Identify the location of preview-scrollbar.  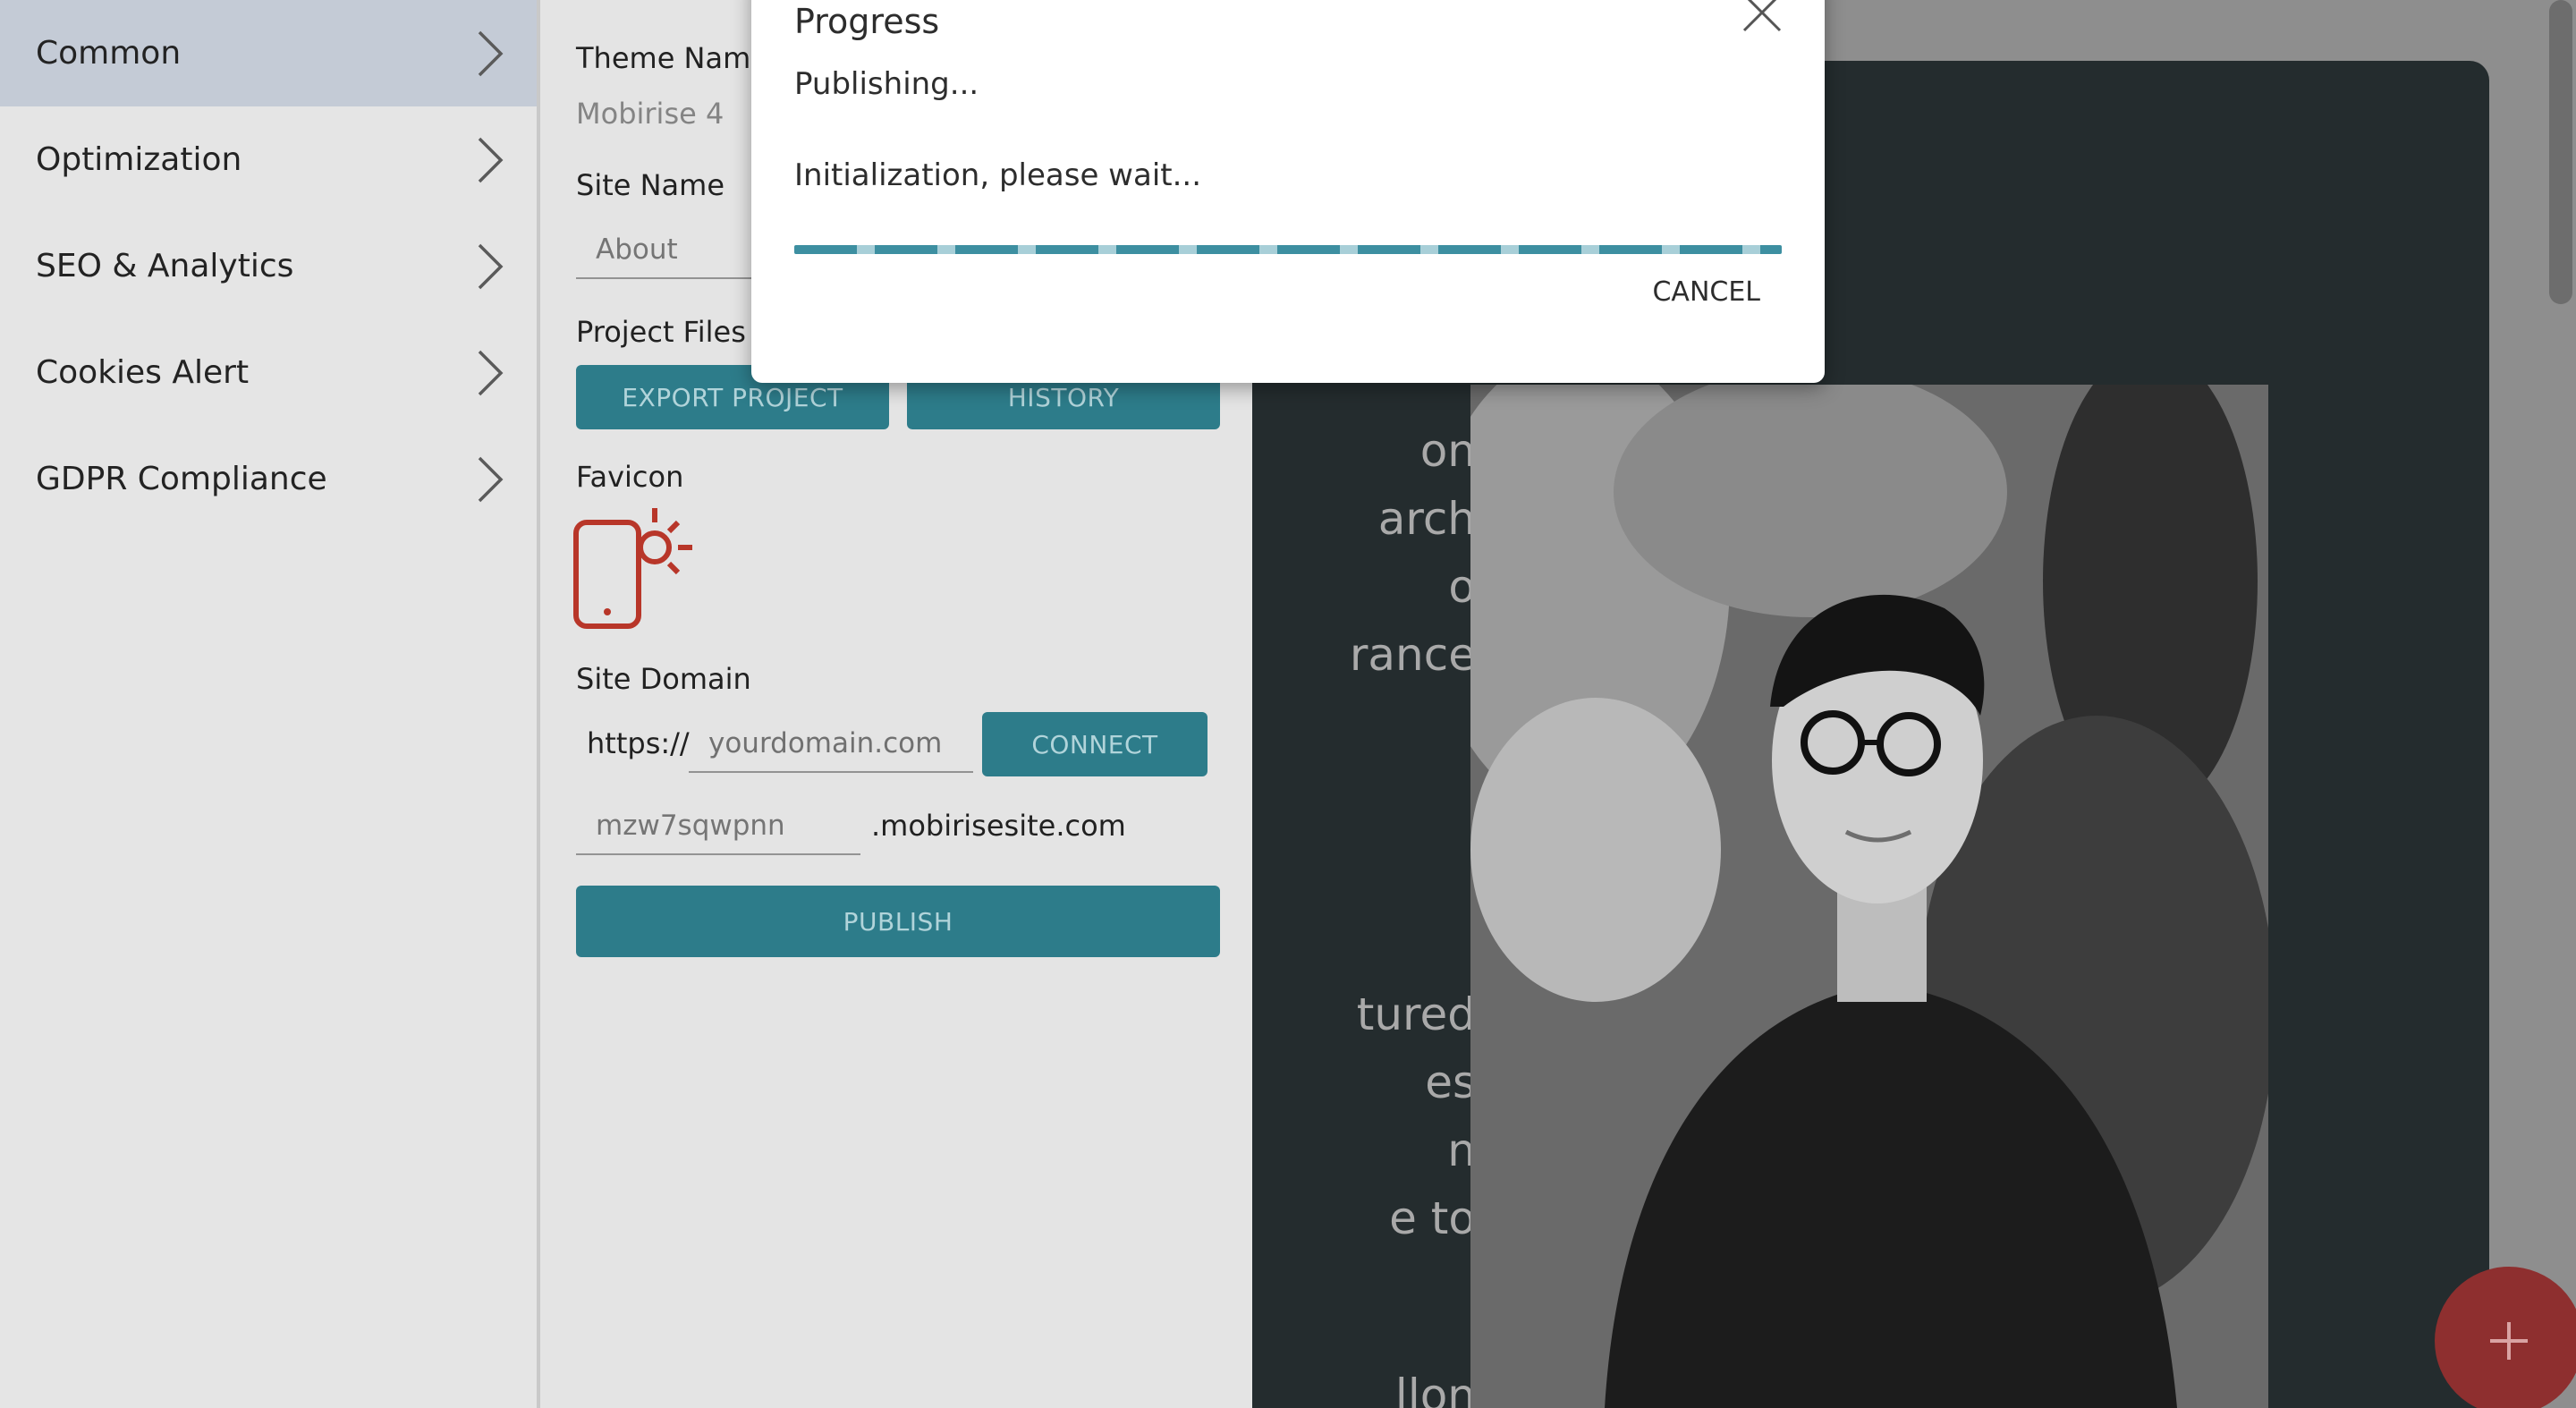
(2560, 152).